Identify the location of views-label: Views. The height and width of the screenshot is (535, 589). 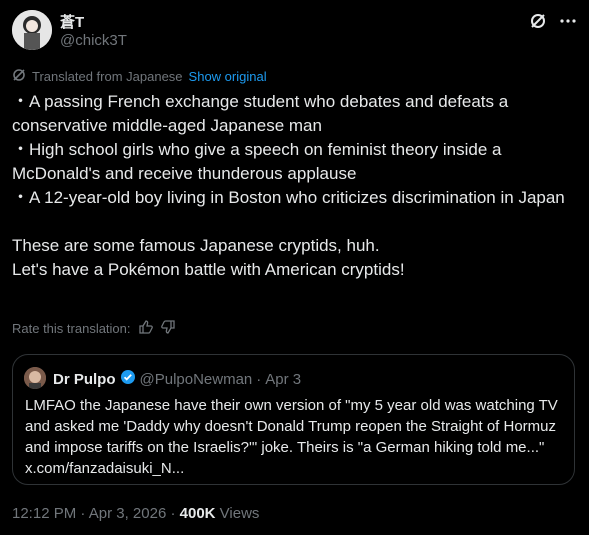
(239, 513).